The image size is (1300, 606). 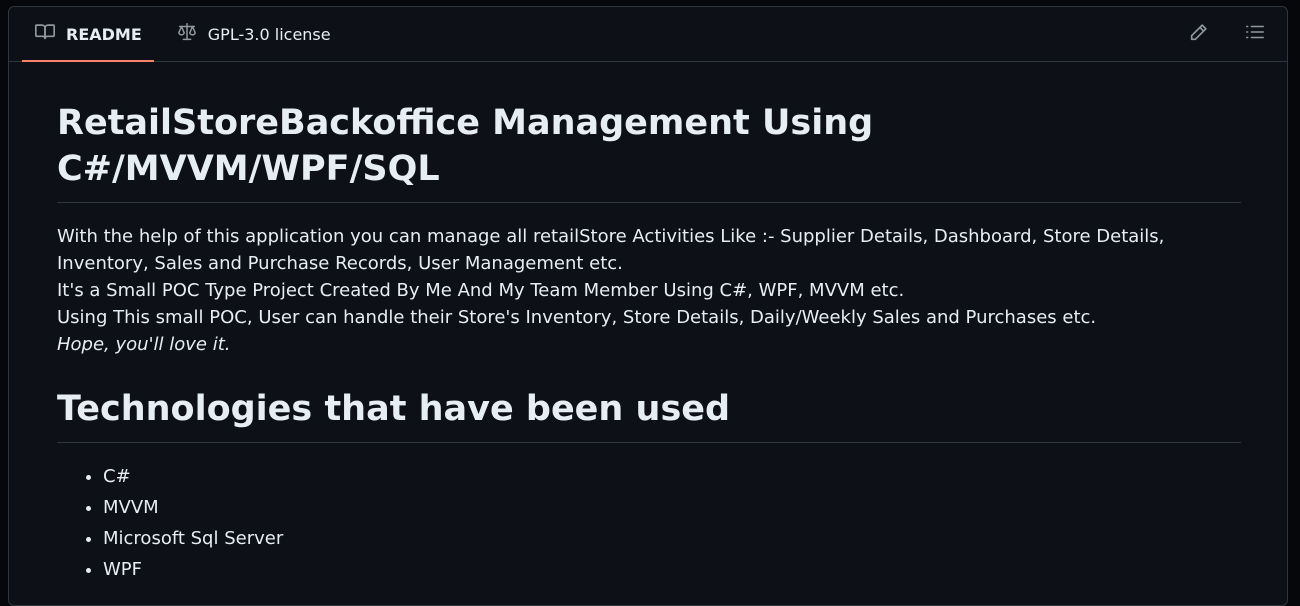 I want to click on list-item: WPF, so click(x=672, y=569).